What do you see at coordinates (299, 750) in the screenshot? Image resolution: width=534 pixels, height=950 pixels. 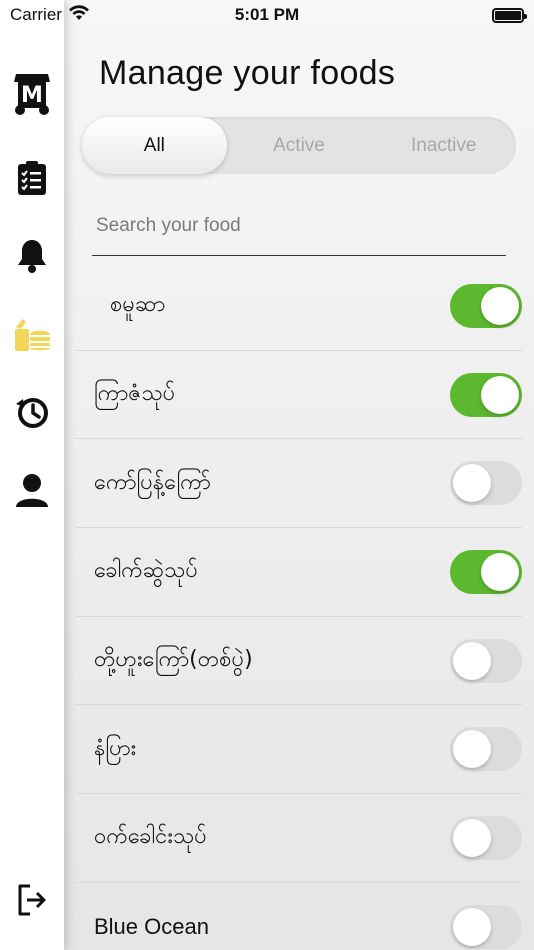 I see `food-row: နံပြား` at bounding box center [299, 750].